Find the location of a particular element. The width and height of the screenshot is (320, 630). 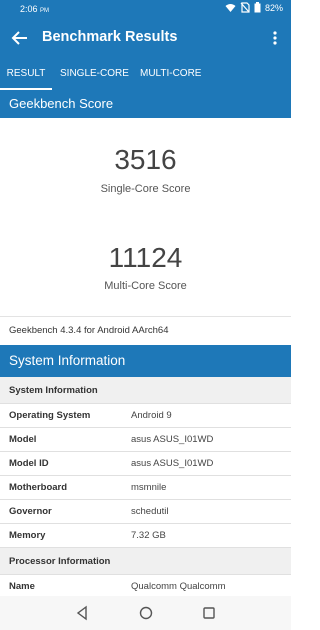

info-key: Operating System is located at coordinates (50, 415).